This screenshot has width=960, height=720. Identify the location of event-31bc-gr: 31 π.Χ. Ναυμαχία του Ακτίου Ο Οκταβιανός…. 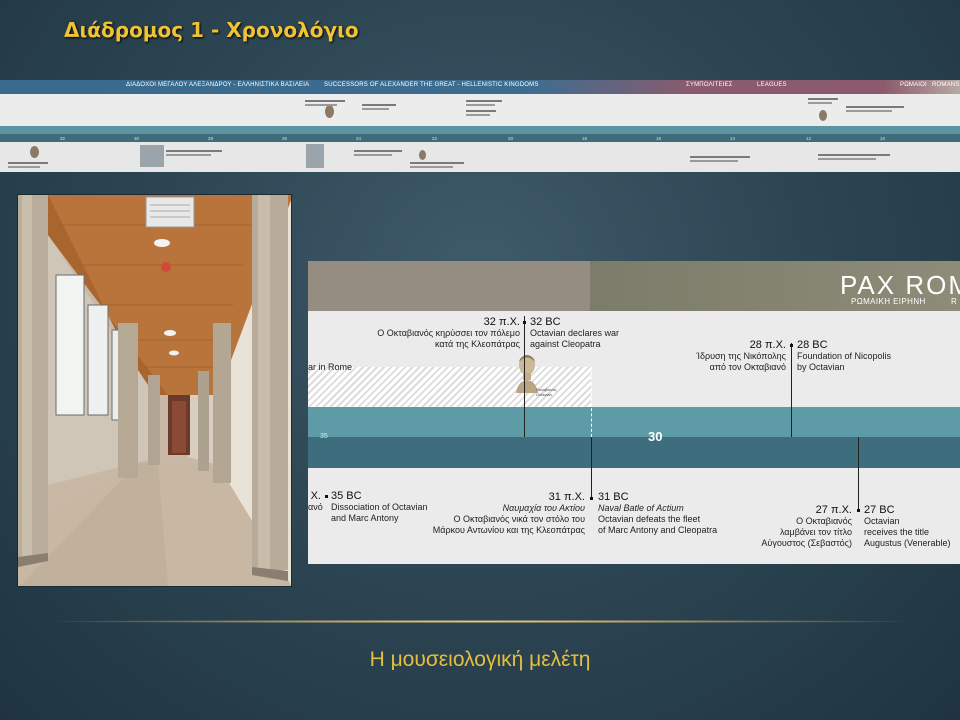
(486, 514).